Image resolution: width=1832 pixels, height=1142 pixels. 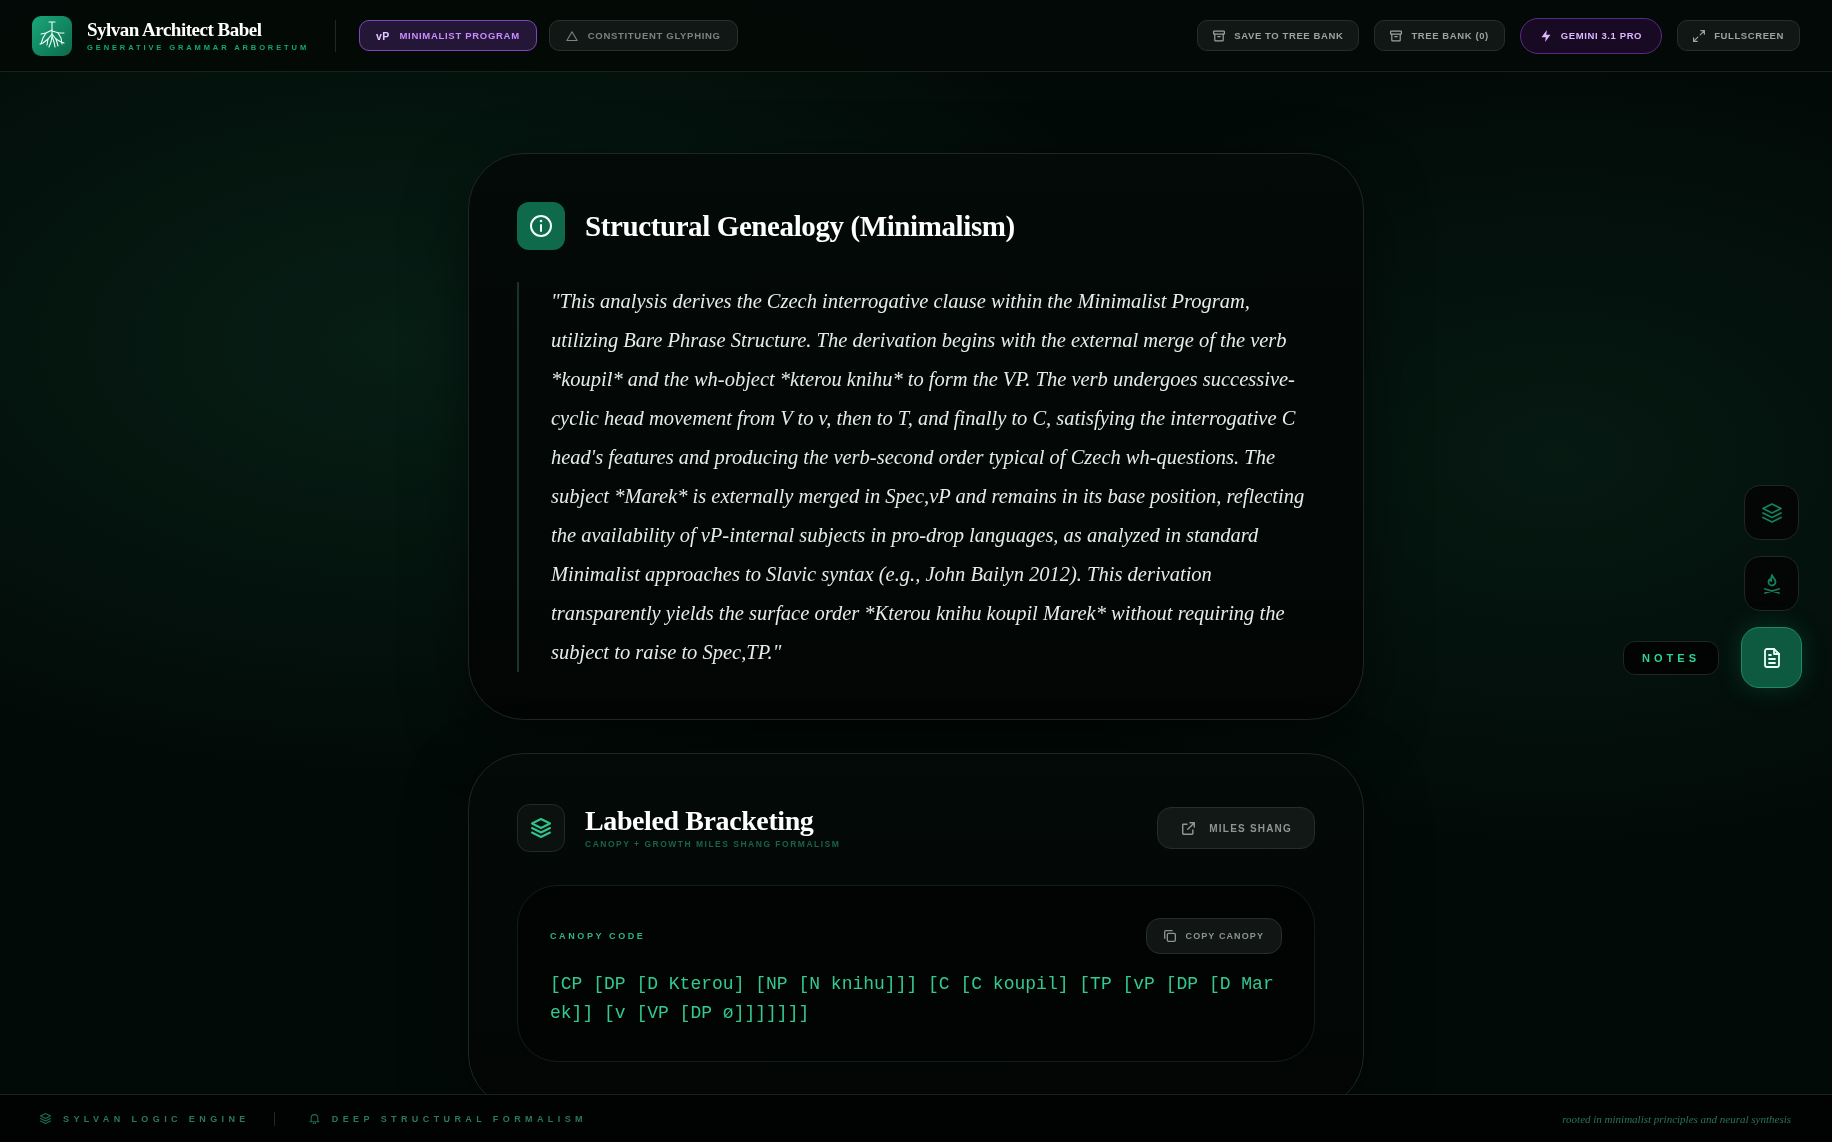 I want to click on analysis-quote: "This analysis derives the Czech interrogative clause within the Minimalist Program, utilizing Bare Phrase Structure. The derivation begins with the external merge of the verb *koupil* and the wh-object *kterou knihu* to form the VP. The verb undergoes successive-cyclic head movement from V to v, then to T, and finally to C, satisfying the interrogative C head's features and producing the verb-second order typical of Czech wh-questions. The subject *Marek* is externally merged in Spec,vP and remains in its base position, reflecting the availability of vP-internal subjects in pro-drop languages, as analyzed in standard Minimalist approaches to Slavic syntax (e.g., John Bailyn 2012). This derivation transparently yields the surface order *Kterou knihu koupil Marek* without requiring the subject to raise to Spec,TP.", so click(x=916, y=477).